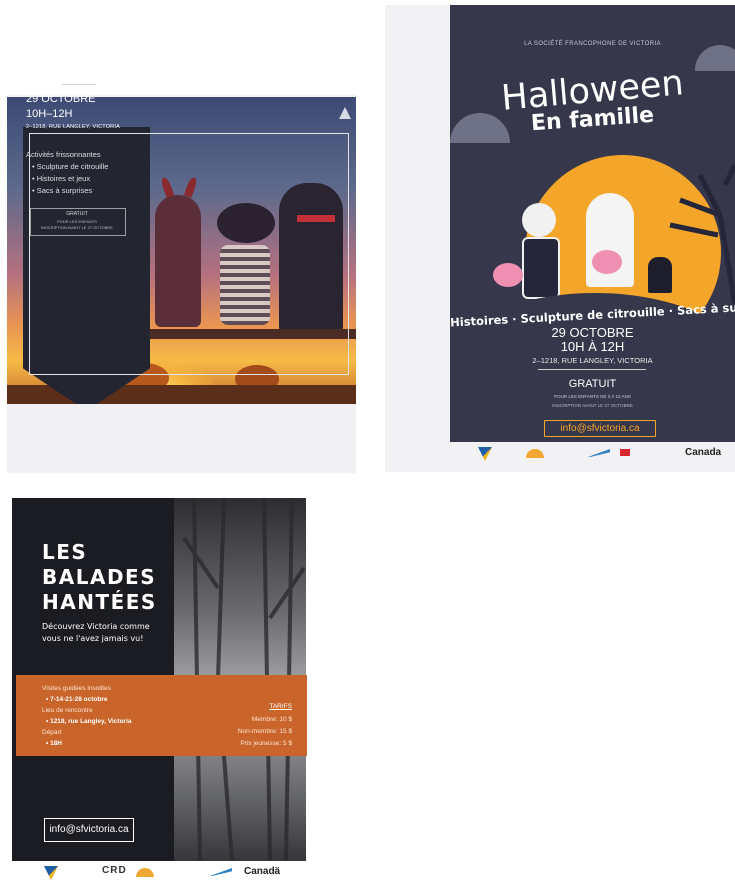  Describe the element at coordinates (167, 187) in the screenshot. I see `devil-horn-left` at that location.